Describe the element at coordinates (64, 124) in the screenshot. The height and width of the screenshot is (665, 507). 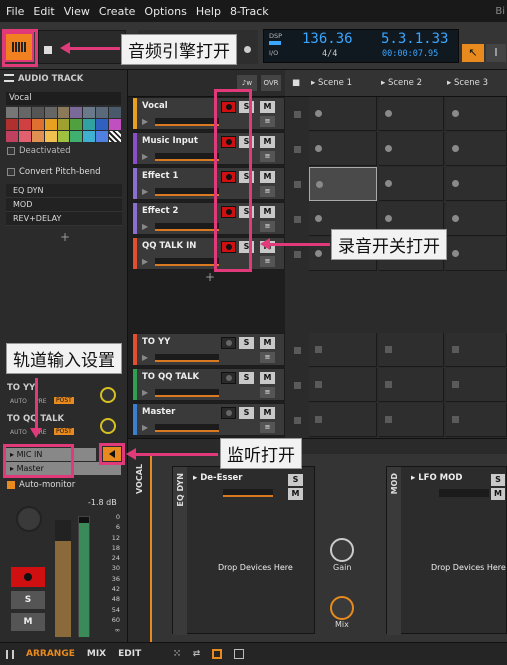
I see `color-palette` at that location.